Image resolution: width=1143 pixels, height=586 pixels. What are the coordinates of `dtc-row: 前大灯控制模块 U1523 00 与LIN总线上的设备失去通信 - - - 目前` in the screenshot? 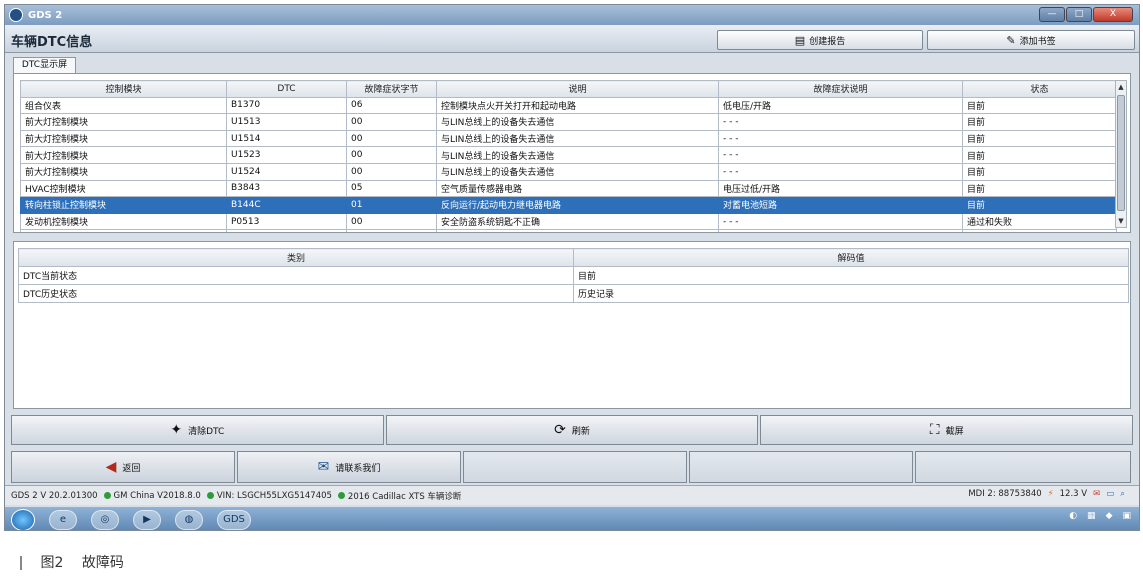 It's located at (568, 155).